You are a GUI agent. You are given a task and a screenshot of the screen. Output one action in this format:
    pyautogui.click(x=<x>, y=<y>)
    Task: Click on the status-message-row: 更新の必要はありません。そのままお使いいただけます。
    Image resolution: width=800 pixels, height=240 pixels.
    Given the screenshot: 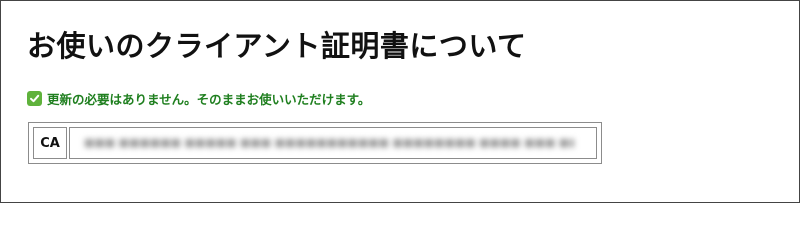 What is the action you would take?
    pyautogui.click(x=199, y=98)
    